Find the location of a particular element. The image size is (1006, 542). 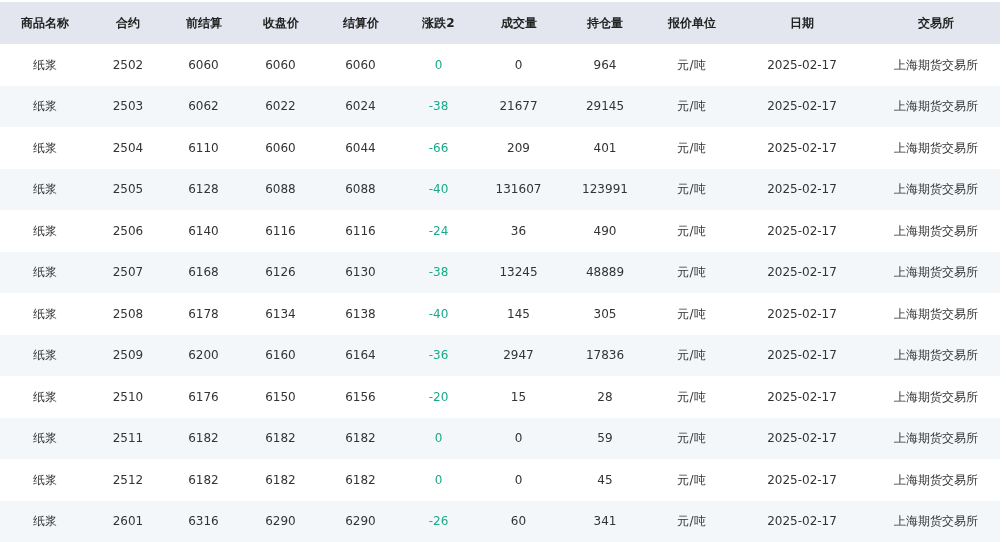

table-cell-text: 6128 is located at coordinates (203, 190).